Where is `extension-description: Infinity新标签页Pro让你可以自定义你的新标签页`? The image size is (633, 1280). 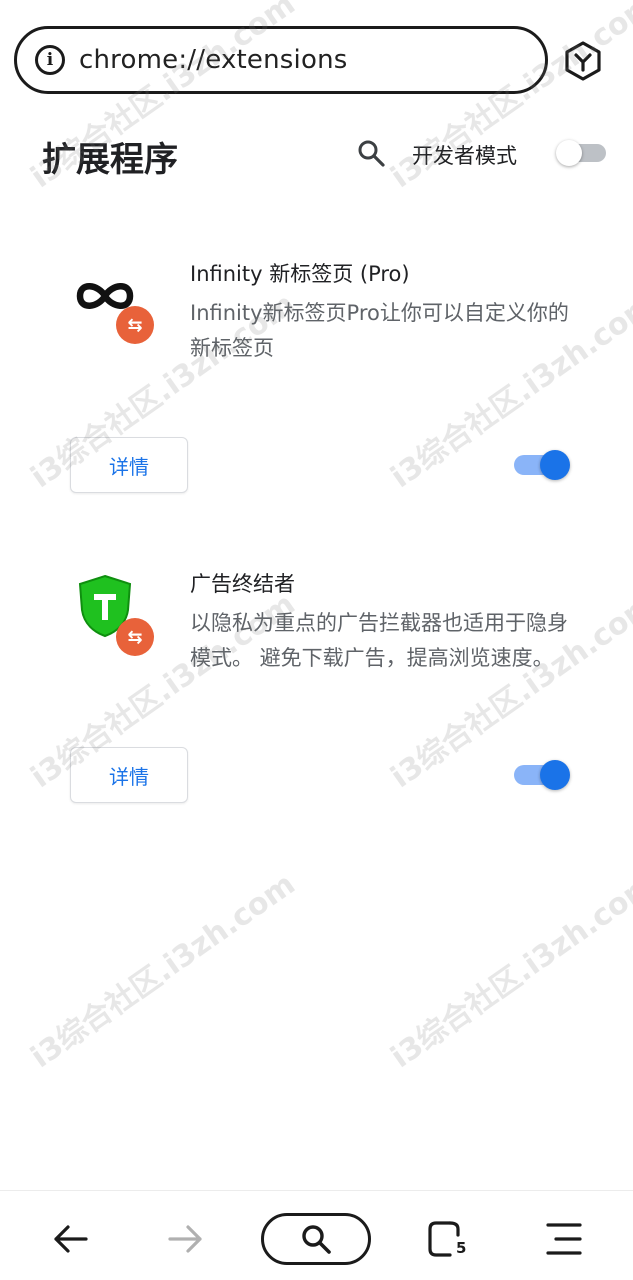 extension-description: Infinity新标签页Pro让你可以自定义你的新标签页 is located at coordinates (379, 330).